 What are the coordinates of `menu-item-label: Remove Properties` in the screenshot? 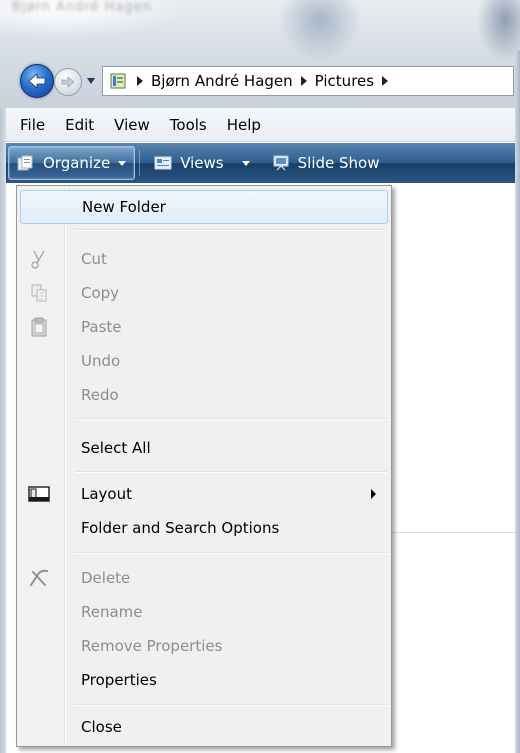 It's located at (152, 646).